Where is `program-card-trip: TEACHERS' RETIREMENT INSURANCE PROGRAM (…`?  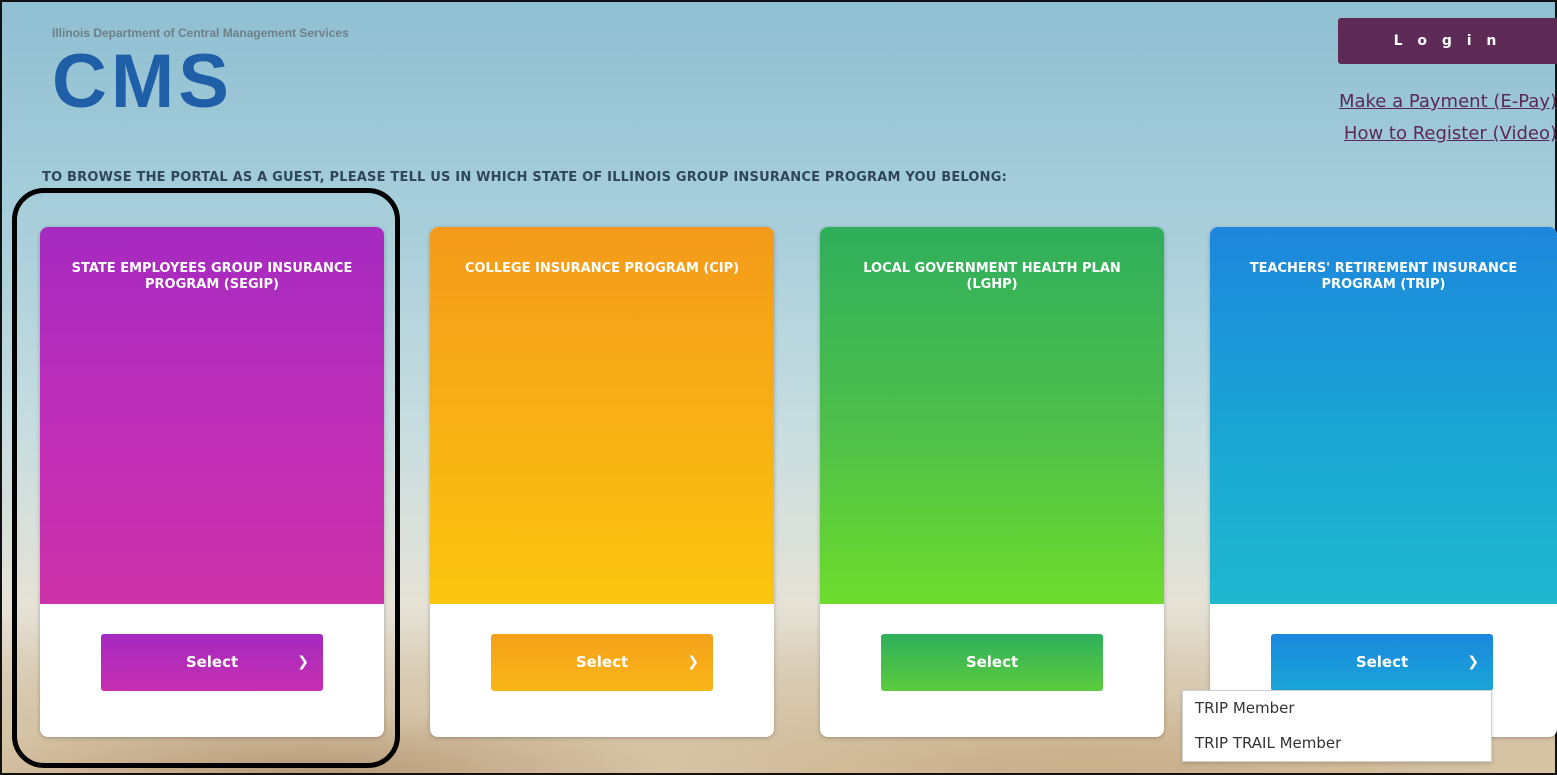
program-card-trip: TEACHERS' RETIREMENT INSURANCE PROGRAM (… is located at coordinates (1383, 482).